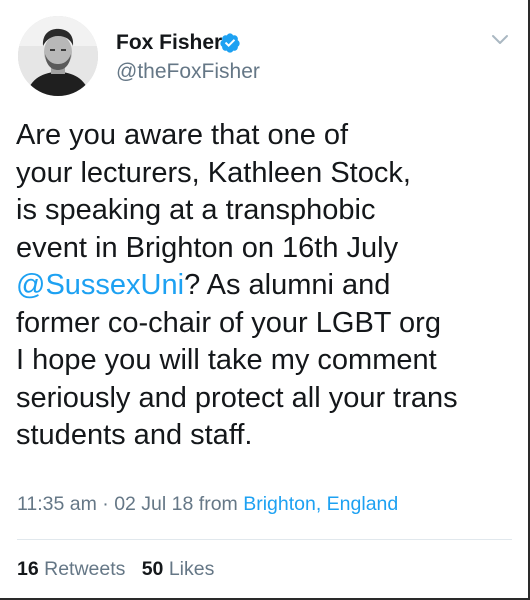 This screenshot has width=530, height=600. What do you see at coordinates (28, 569) in the screenshot?
I see `retweets-count: 16` at bounding box center [28, 569].